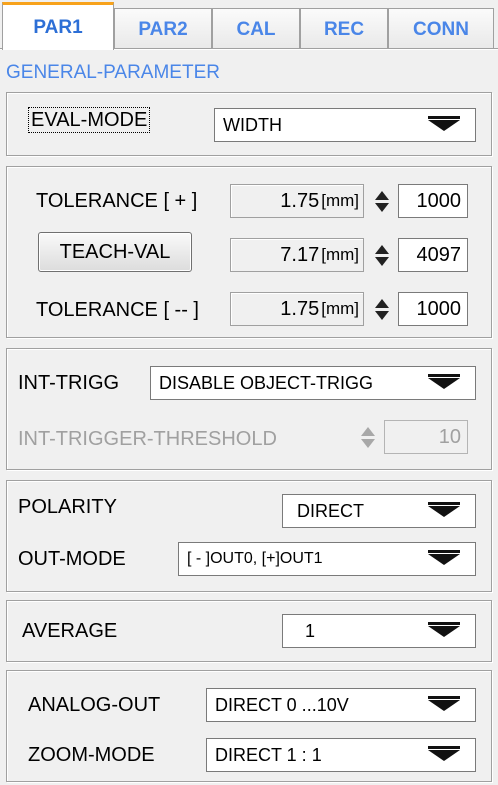 This screenshot has width=498, height=785. Describe the element at coordinates (72, 559) in the screenshot. I see `out-mode-label: OUT-MODE` at that location.